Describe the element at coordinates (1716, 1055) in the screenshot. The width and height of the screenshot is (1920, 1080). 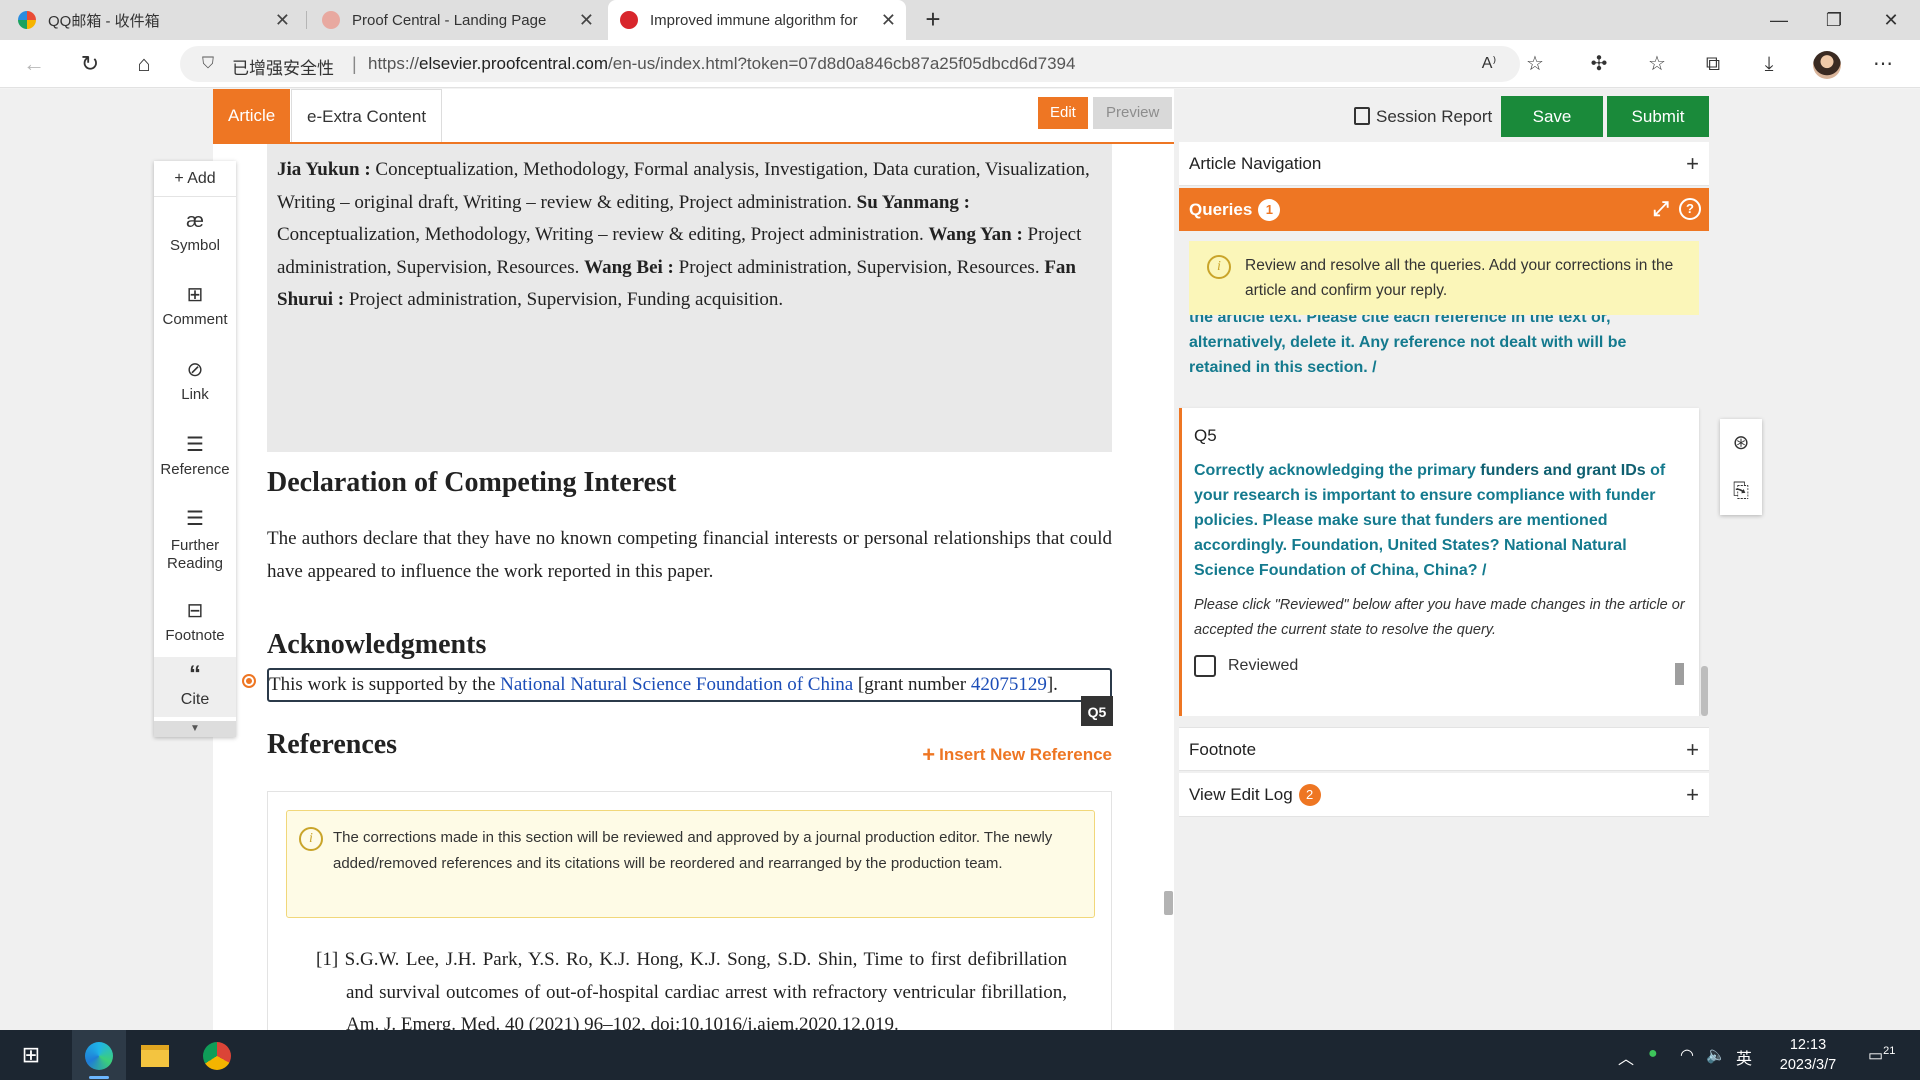
I see `volume-icon: 🔈` at that location.